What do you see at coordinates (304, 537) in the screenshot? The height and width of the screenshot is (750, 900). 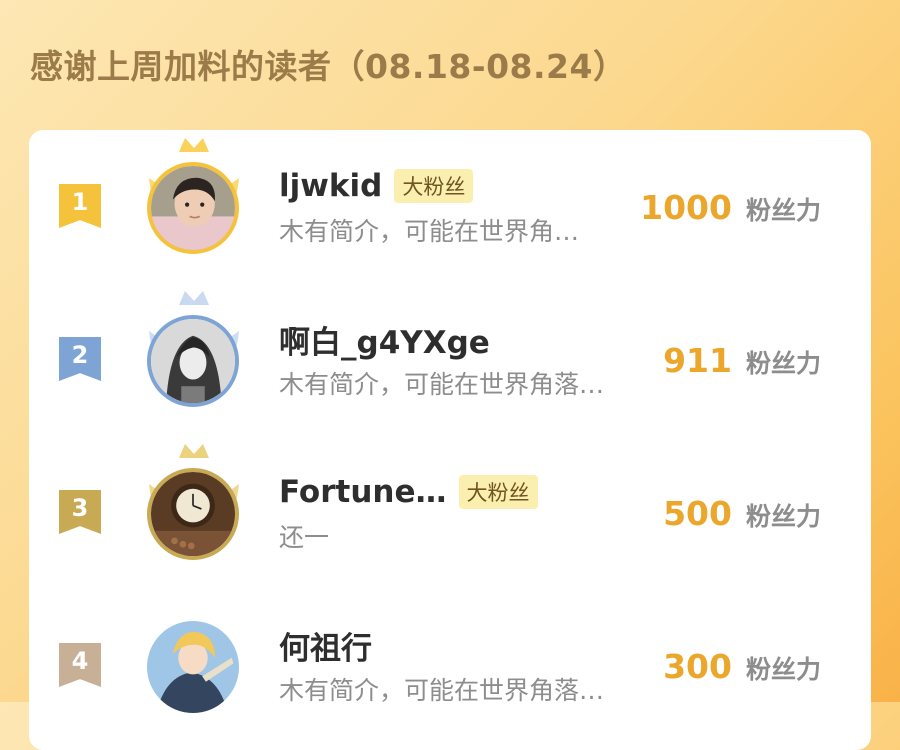 I see `reader-bio: 还一` at bounding box center [304, 537].